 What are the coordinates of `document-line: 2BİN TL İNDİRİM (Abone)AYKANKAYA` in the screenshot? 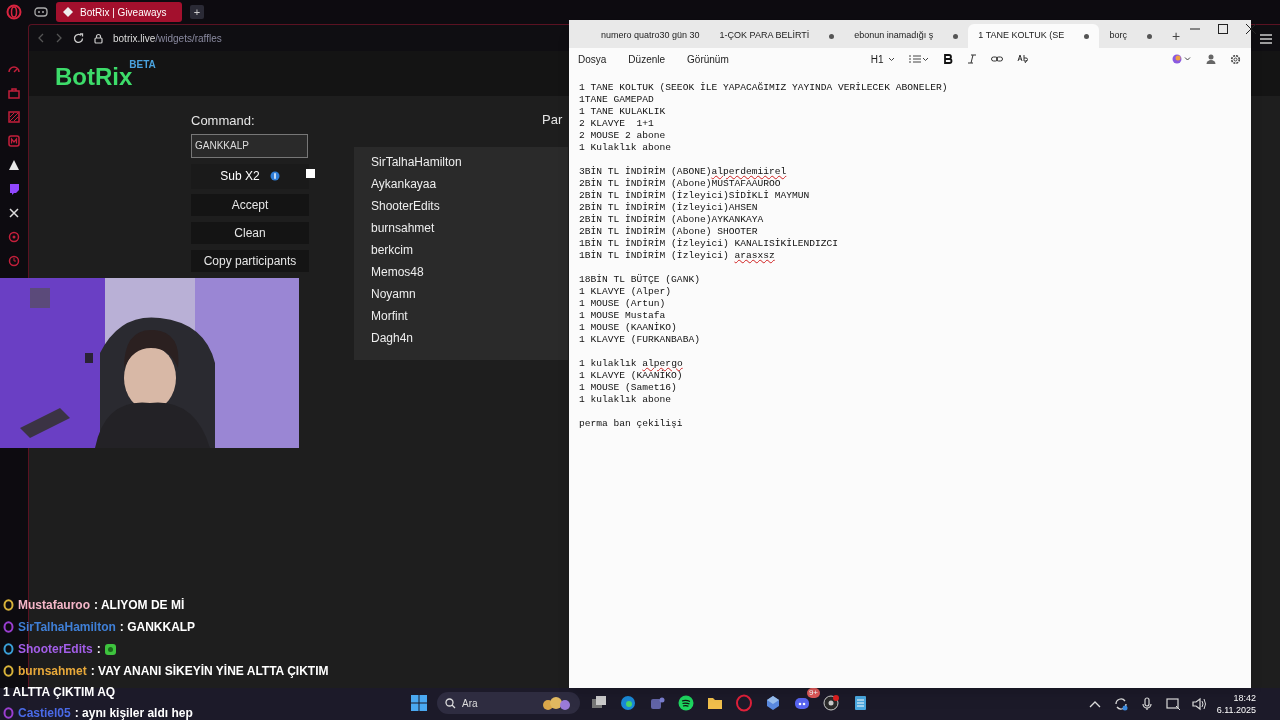 It's located at (672, 220).